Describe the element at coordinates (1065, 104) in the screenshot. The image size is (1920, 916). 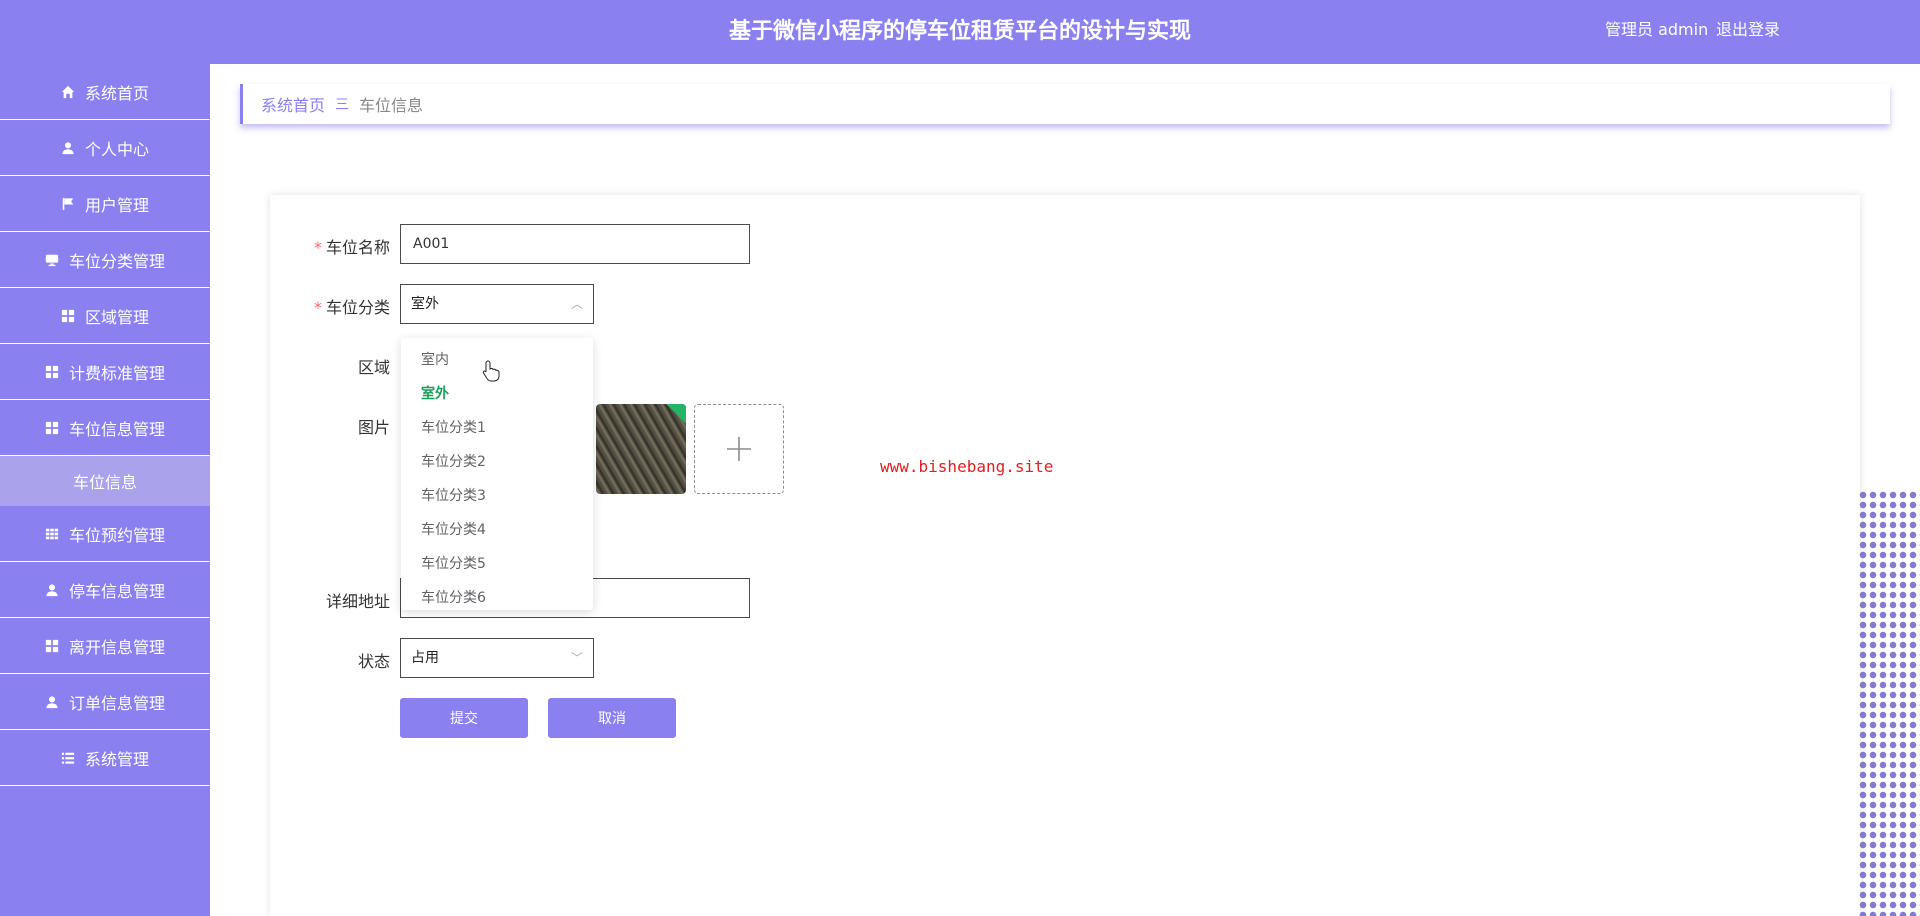
I see `breadcrumb: 系统首页 三 车位信息` at that location.